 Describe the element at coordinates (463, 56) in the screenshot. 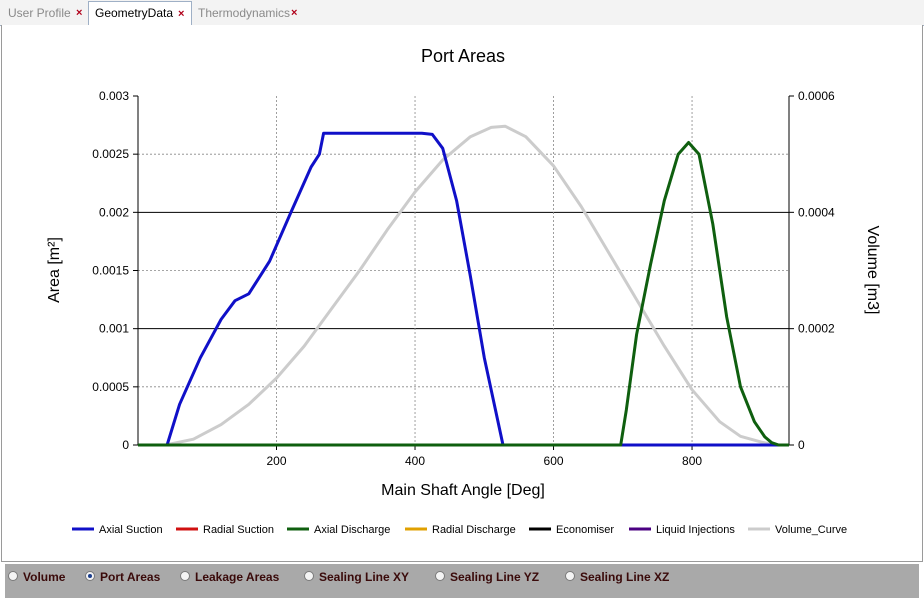

I see `chart-title: Port Areas` at that location.